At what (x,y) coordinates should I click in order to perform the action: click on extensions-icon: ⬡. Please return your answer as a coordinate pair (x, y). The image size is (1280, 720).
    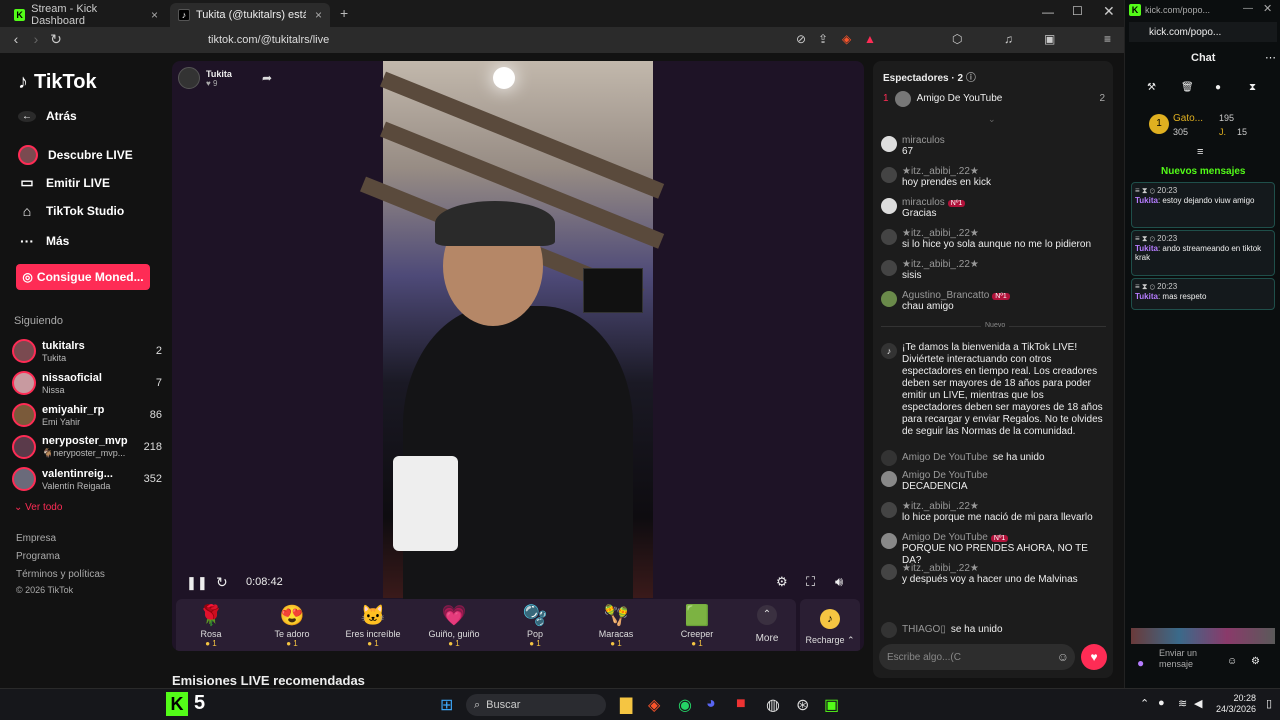
    Looking at the image, I should click on (957, 39).